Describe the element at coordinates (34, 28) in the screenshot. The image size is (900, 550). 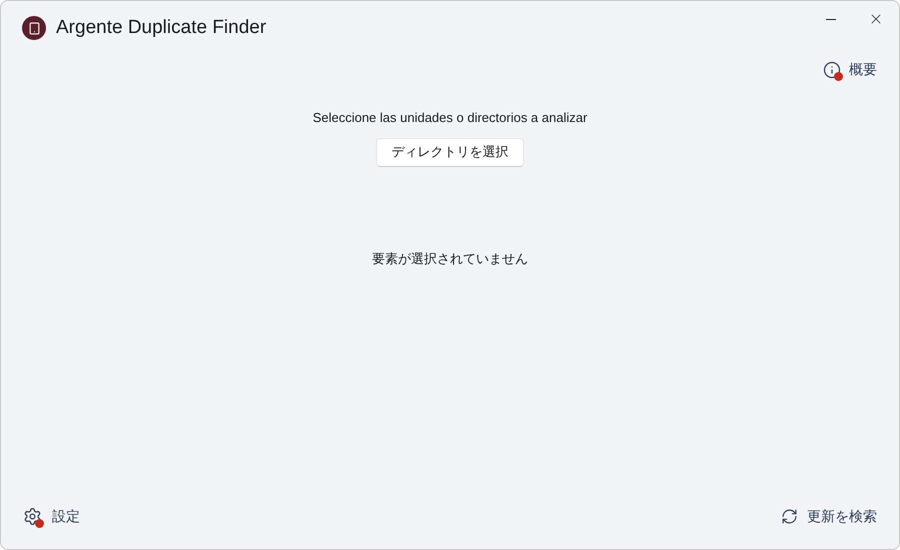
I see `app-logo-icon` at that location.